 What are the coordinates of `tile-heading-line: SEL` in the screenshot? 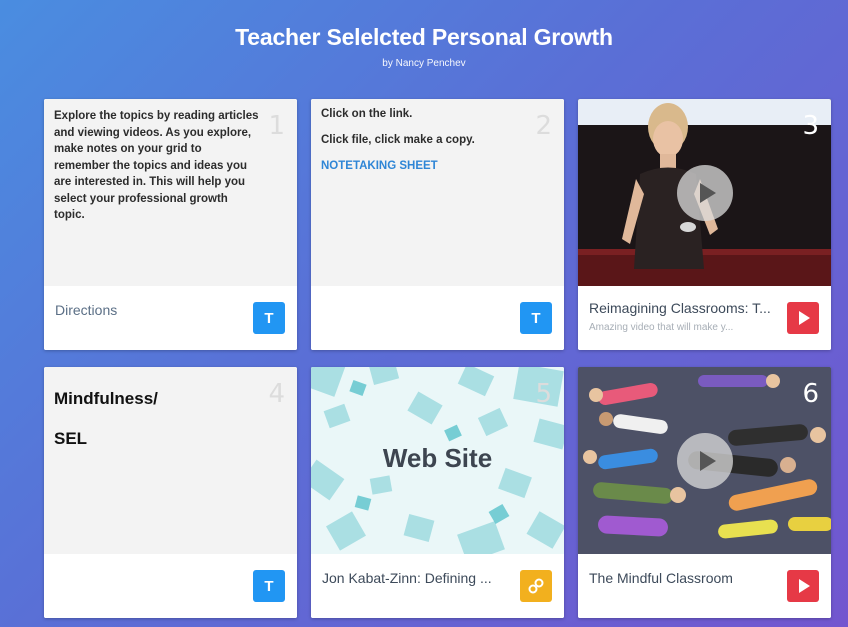 It's located at (71, 438).